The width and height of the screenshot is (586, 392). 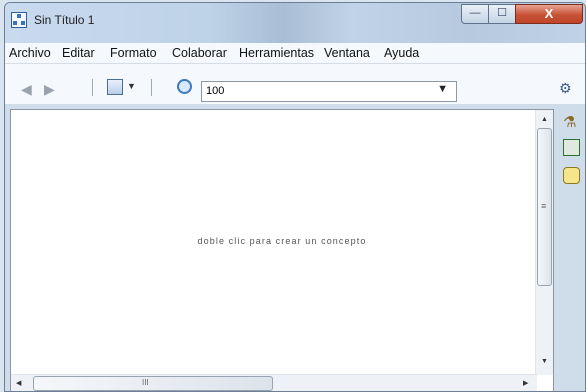 I want to click on view-icon, so click(x=115, y=87).